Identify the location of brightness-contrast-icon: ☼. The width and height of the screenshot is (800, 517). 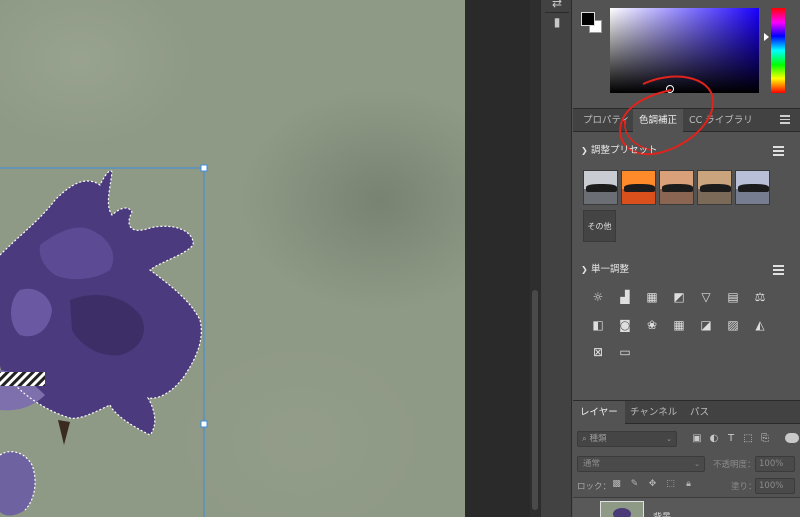
(598, 297).